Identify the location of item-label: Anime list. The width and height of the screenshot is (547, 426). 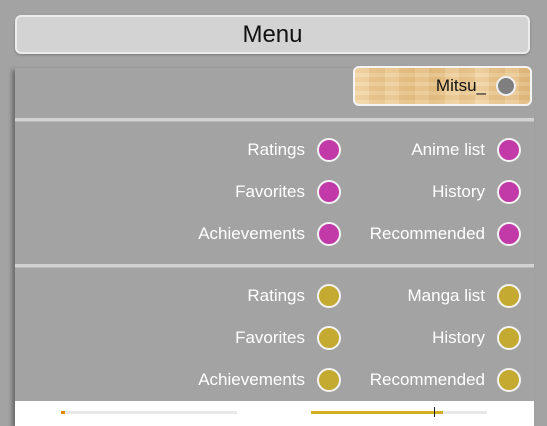
(448, 149).